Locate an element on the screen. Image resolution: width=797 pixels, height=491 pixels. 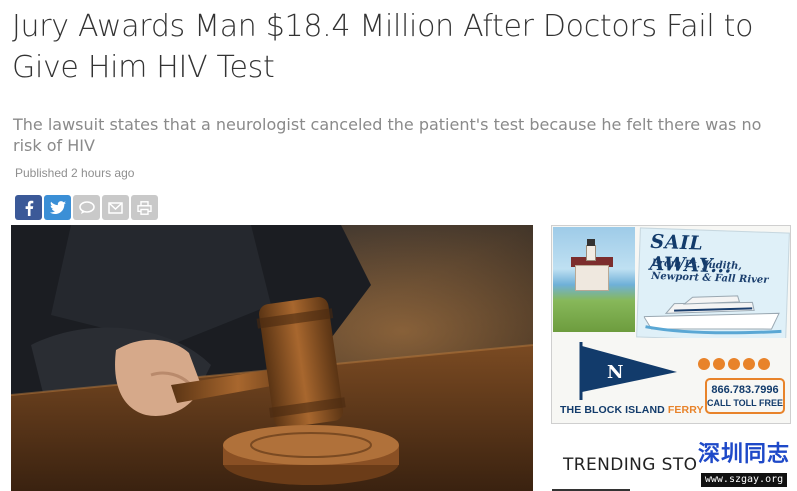
watermark-chinese-text: 深圳同志 is located at coordinates (743, 454).